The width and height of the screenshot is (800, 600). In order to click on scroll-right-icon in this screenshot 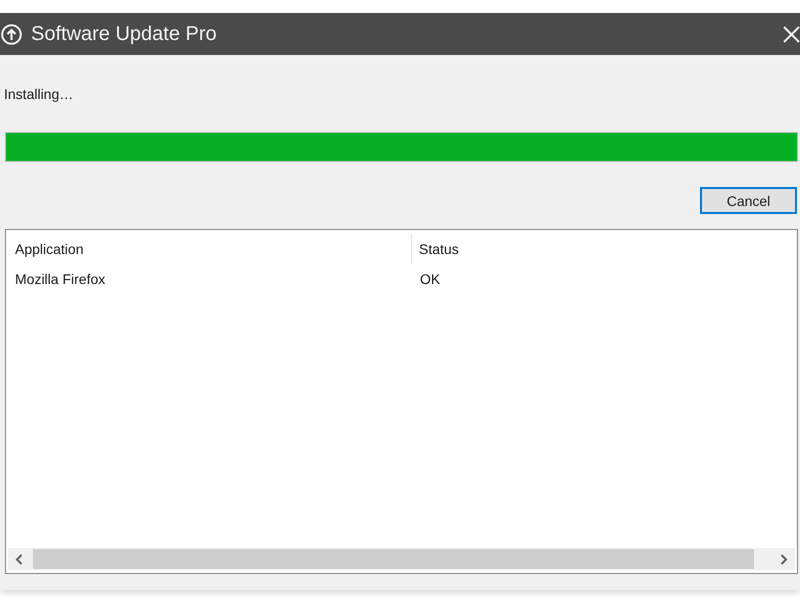, I will do `click(784, 559)`.